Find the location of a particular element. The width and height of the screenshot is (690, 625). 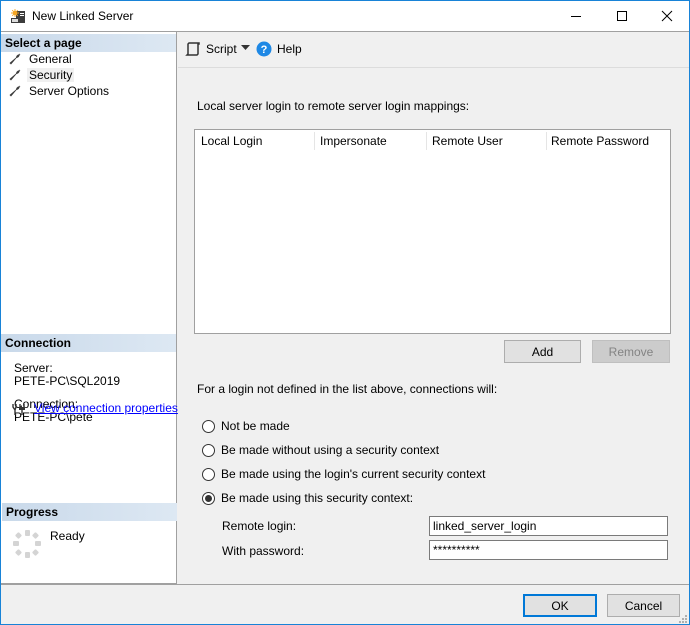

remove-button: Remove is located at coordinates (631, 351).